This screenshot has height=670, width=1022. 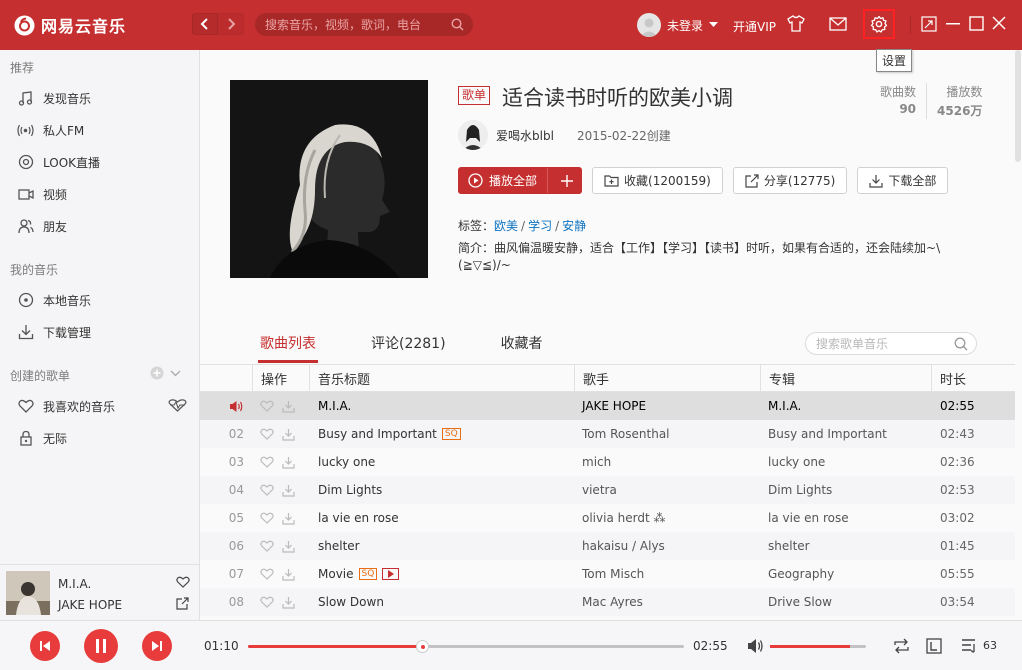 What do you see at coordinates (99, 300) in the screenshot?
I see `sidebar-item-local-music: 本地音乐` at bounding box center [99, 300].